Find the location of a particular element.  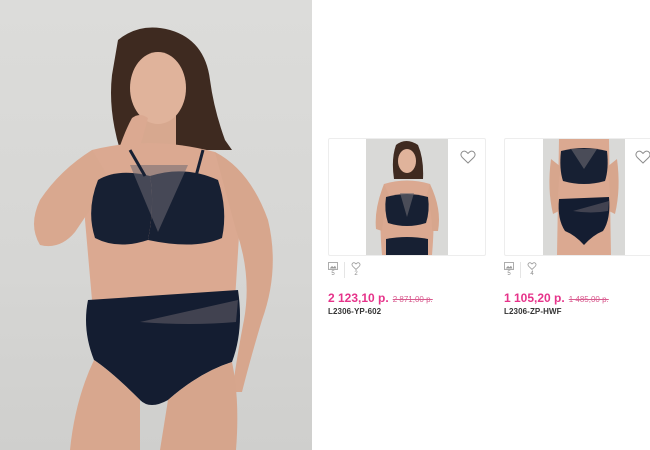

product-meta: 5 4 is located at coordinates (520, 270).